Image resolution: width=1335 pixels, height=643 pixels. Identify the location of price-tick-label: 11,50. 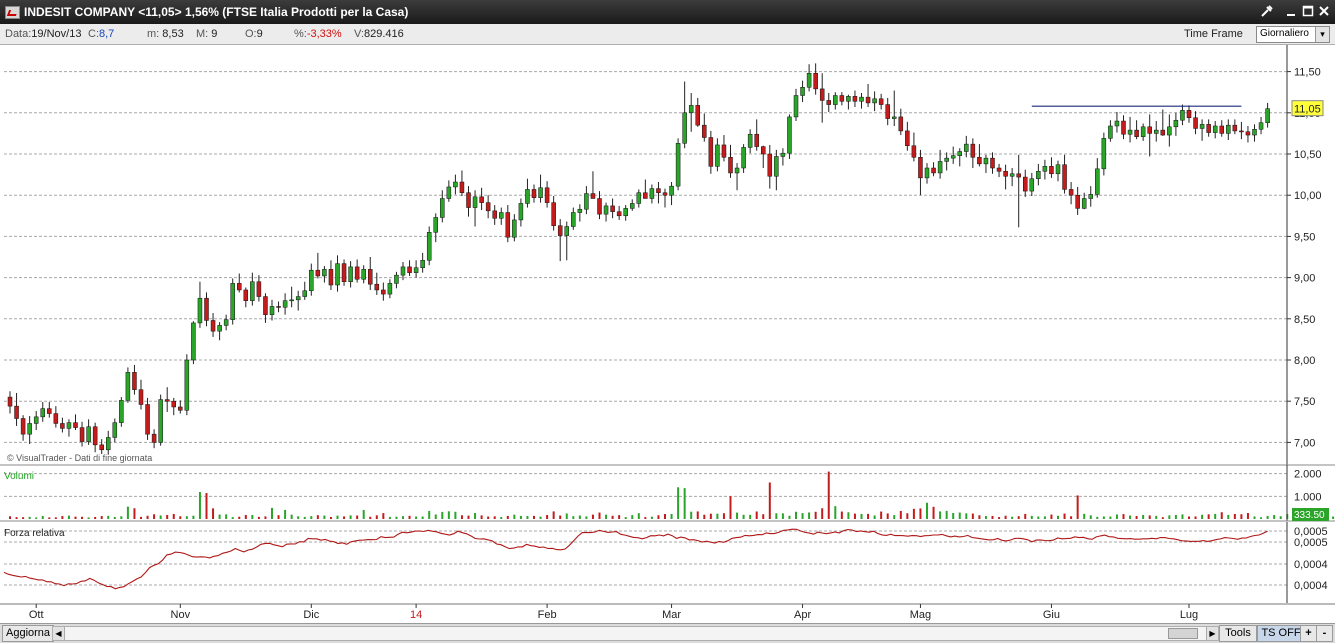
(1307, 73).